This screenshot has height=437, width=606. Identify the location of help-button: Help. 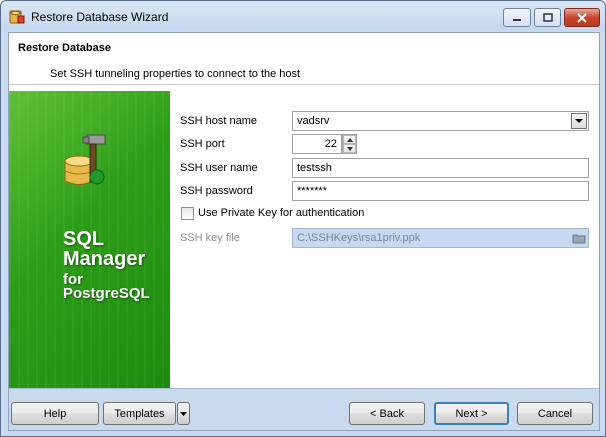
(55, 413).